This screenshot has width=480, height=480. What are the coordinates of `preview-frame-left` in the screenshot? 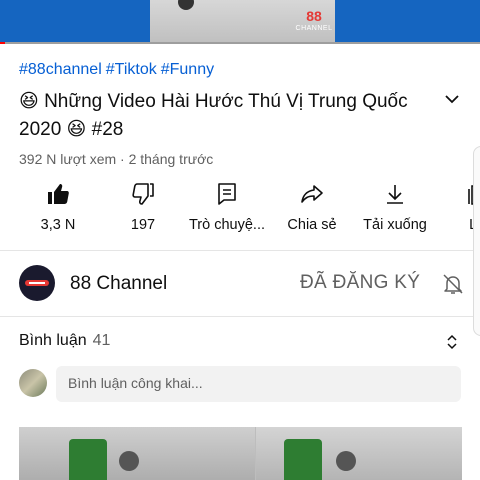 It's located at (137, 453).